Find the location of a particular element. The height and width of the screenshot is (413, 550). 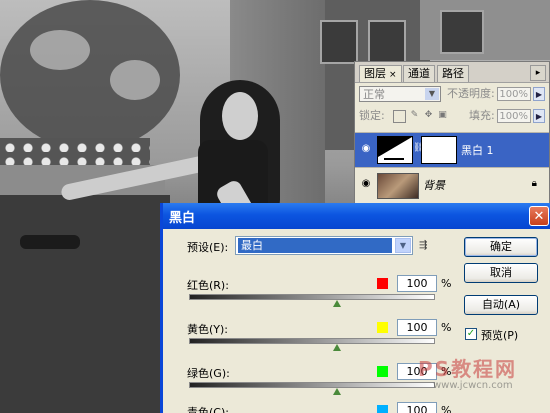

blend-mode-value: 正常 is located at coordinates (374, 94).